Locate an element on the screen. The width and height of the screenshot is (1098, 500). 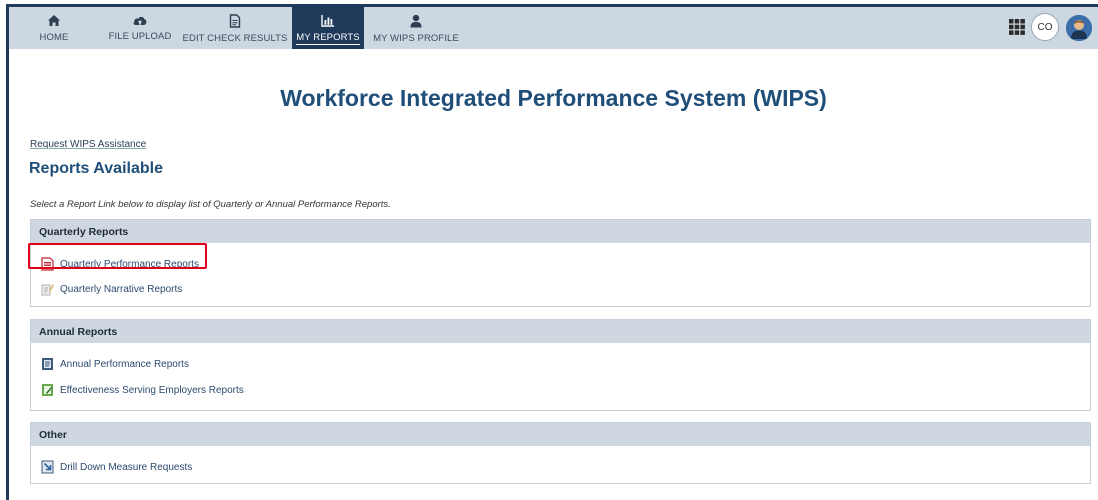
section-header: Annual Reports is located at coordinates (560, 331).